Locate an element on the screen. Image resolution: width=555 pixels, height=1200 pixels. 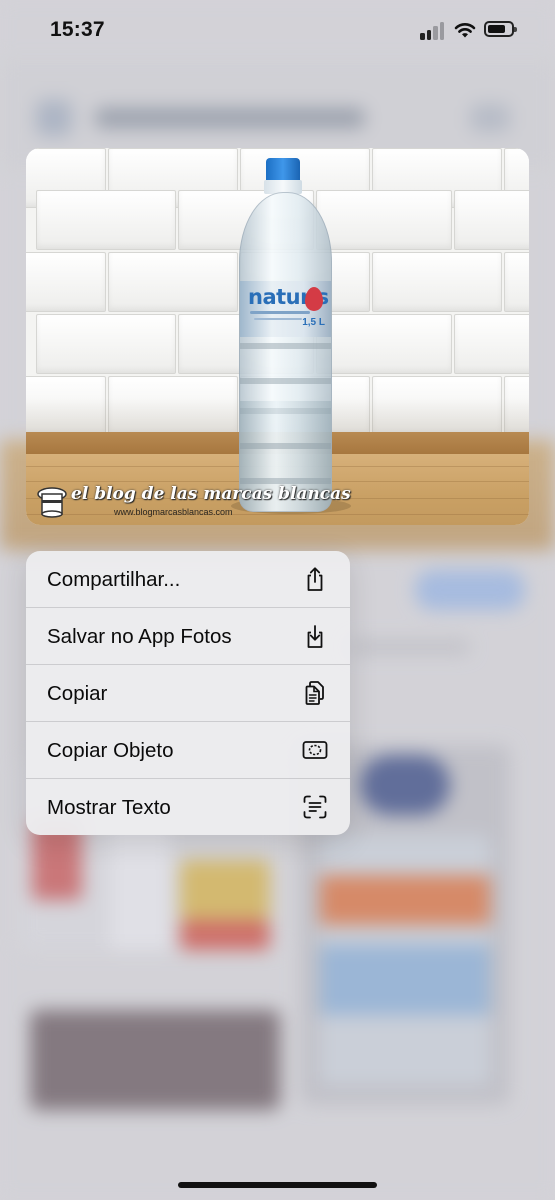
status-time: 15:37 is located at coordinates (77, 29).